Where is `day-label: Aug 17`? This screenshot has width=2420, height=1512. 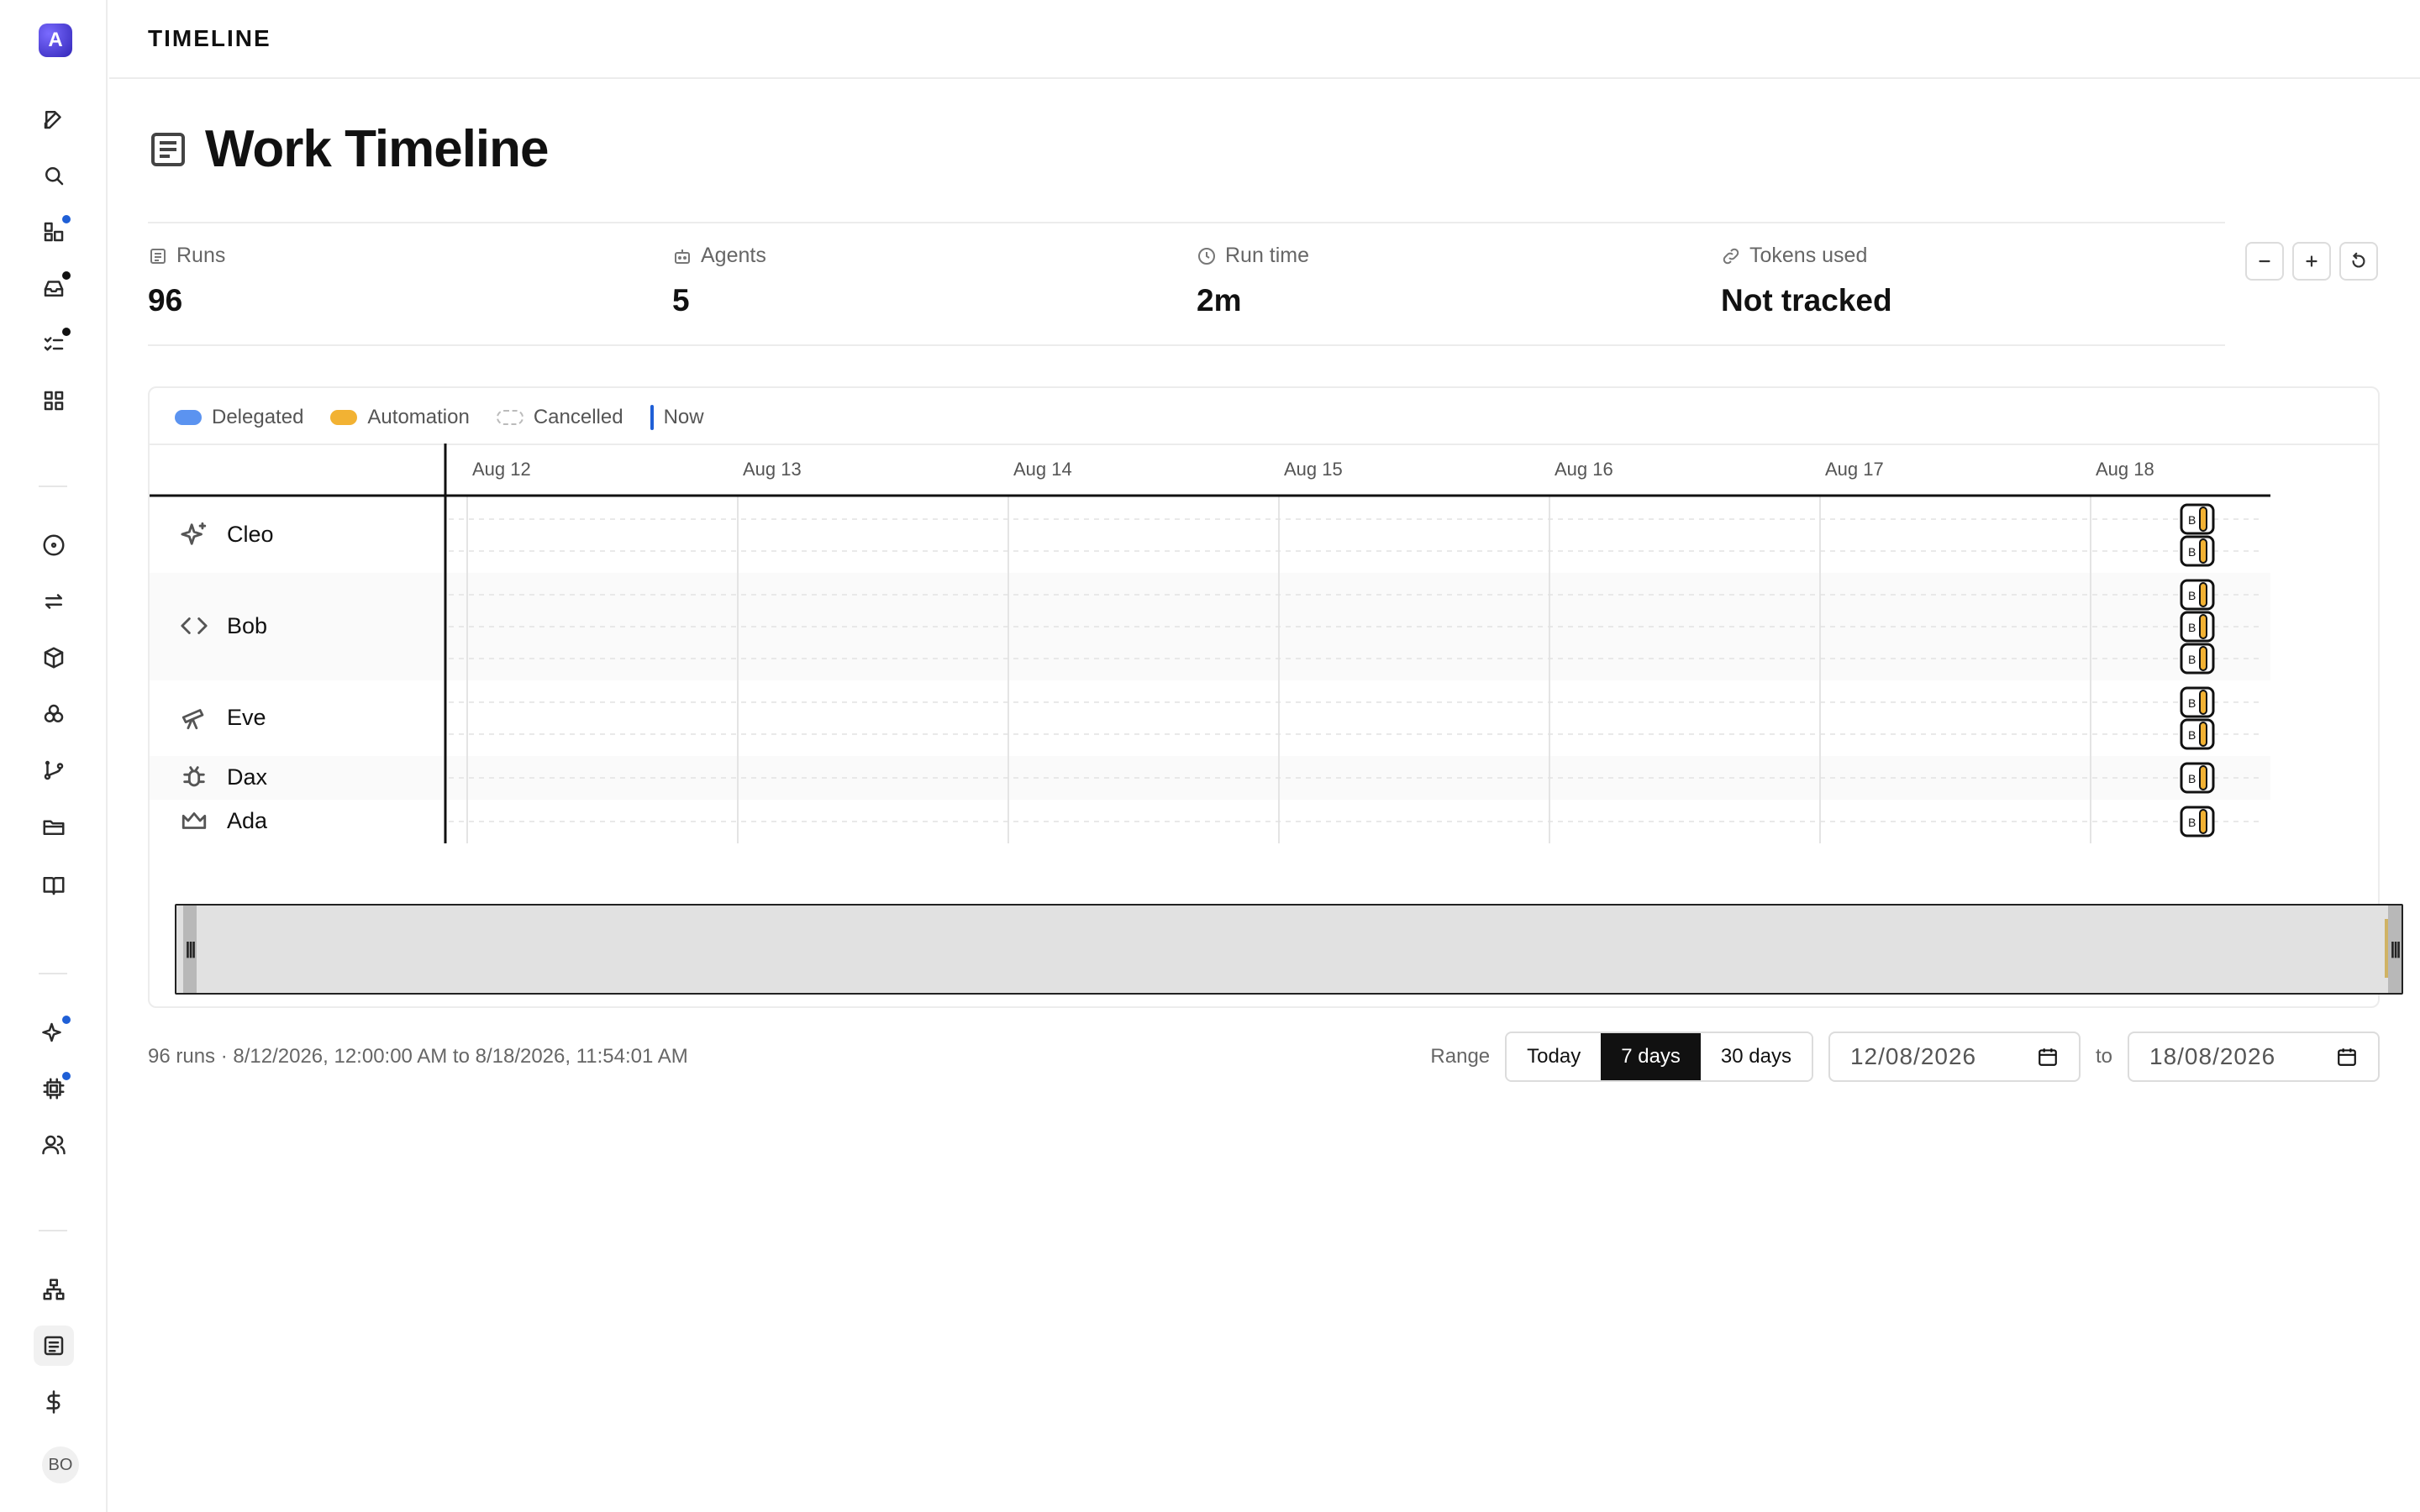 day-label: Aug 17 is located at coordinates (1855, 469).